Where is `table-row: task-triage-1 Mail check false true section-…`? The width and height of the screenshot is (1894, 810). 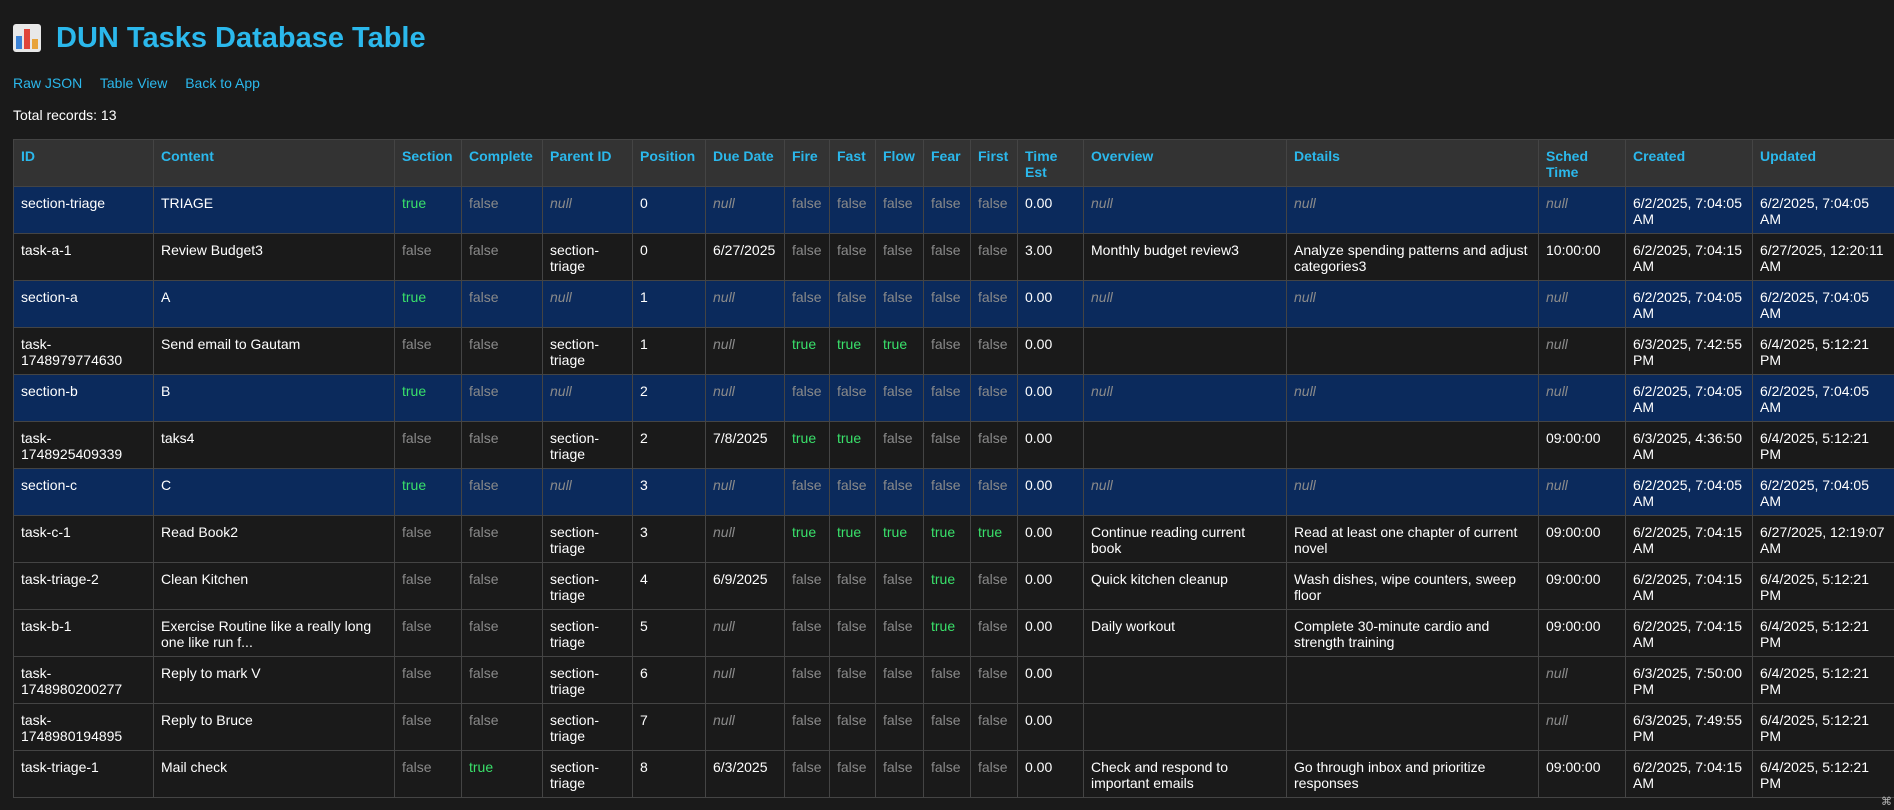 table-row: task-triage-1 Mail check false true section-… is located at coordinates (953, 774).